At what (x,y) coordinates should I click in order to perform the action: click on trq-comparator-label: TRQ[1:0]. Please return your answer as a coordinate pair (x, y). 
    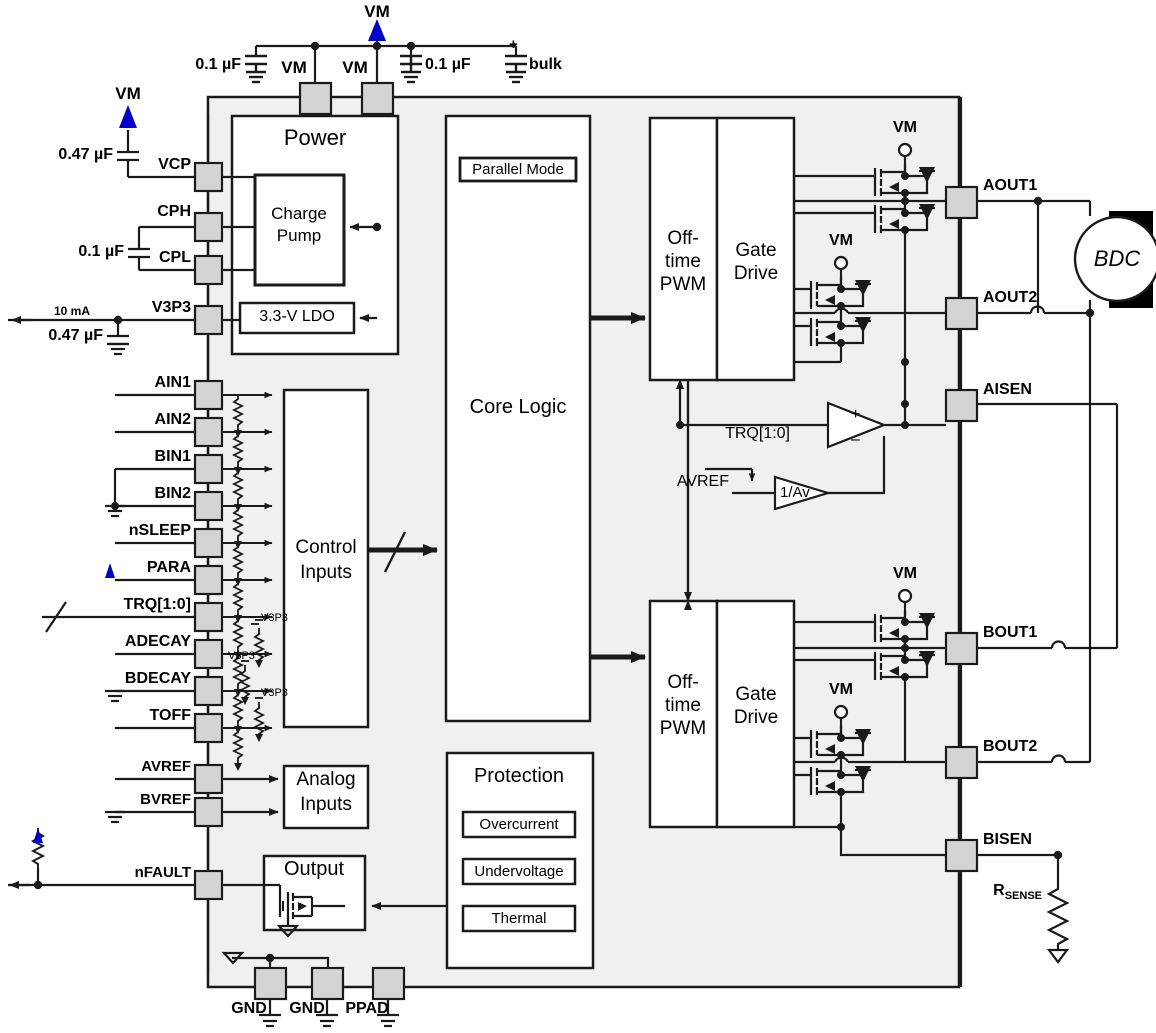
    Looking at the image, I should click on (757, 433).